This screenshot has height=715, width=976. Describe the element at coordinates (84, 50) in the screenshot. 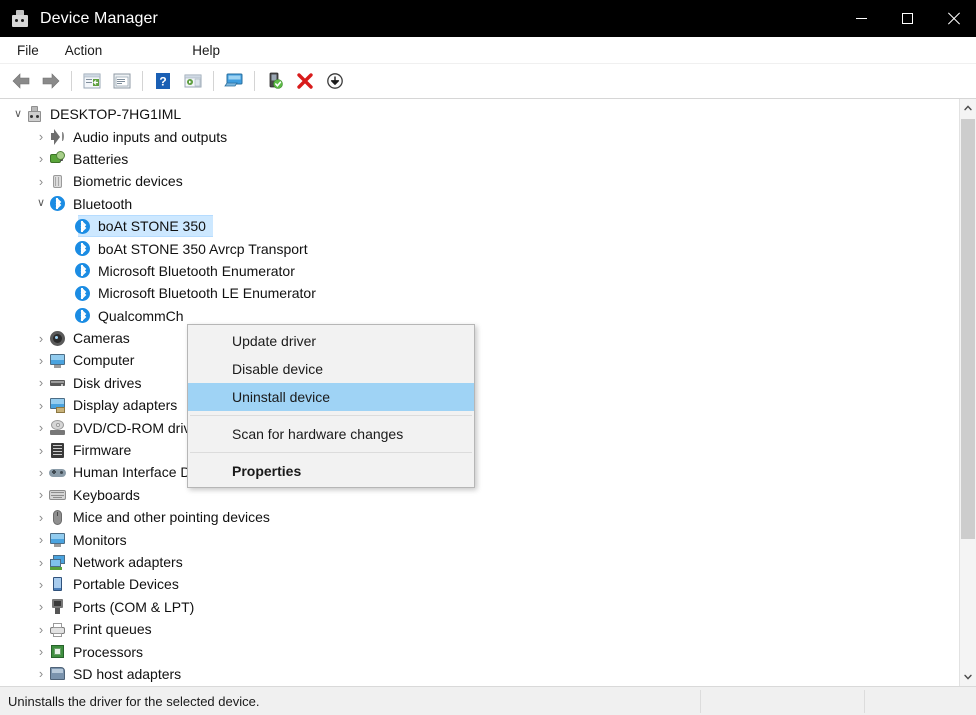

I see `menu-item-action: Action` at that location.